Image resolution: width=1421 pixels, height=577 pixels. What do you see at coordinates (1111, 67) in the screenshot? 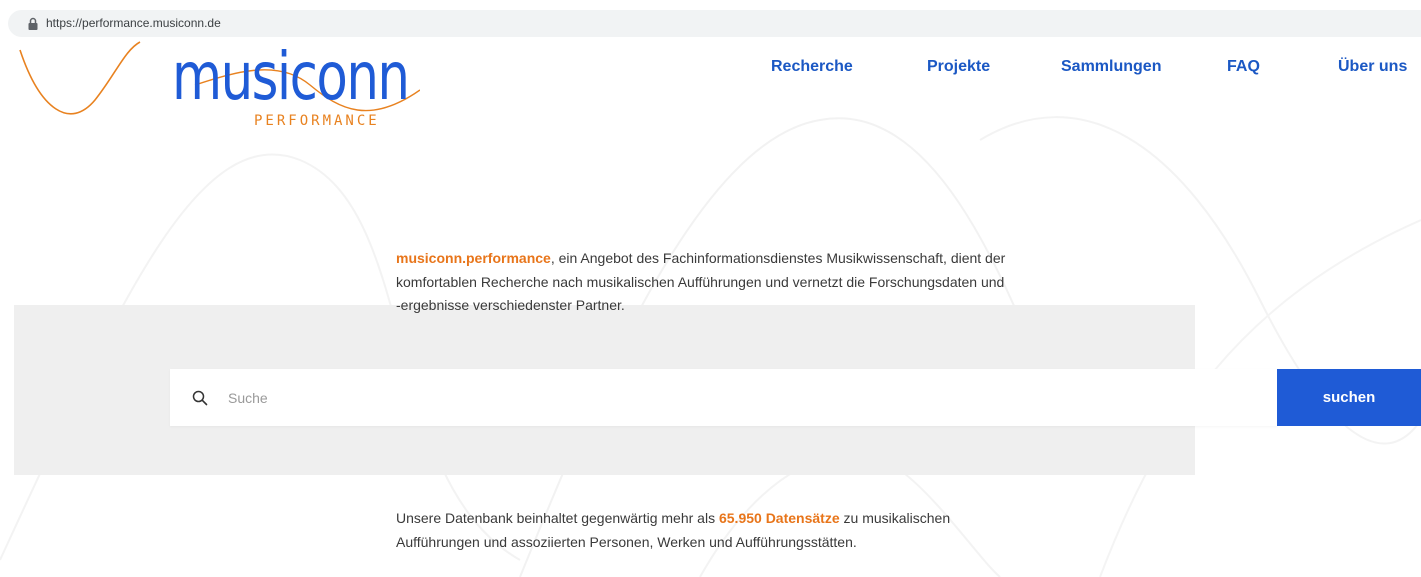
I see `nav-item-sammlungen: Sammlungen` at bounding box center [1111, 67].